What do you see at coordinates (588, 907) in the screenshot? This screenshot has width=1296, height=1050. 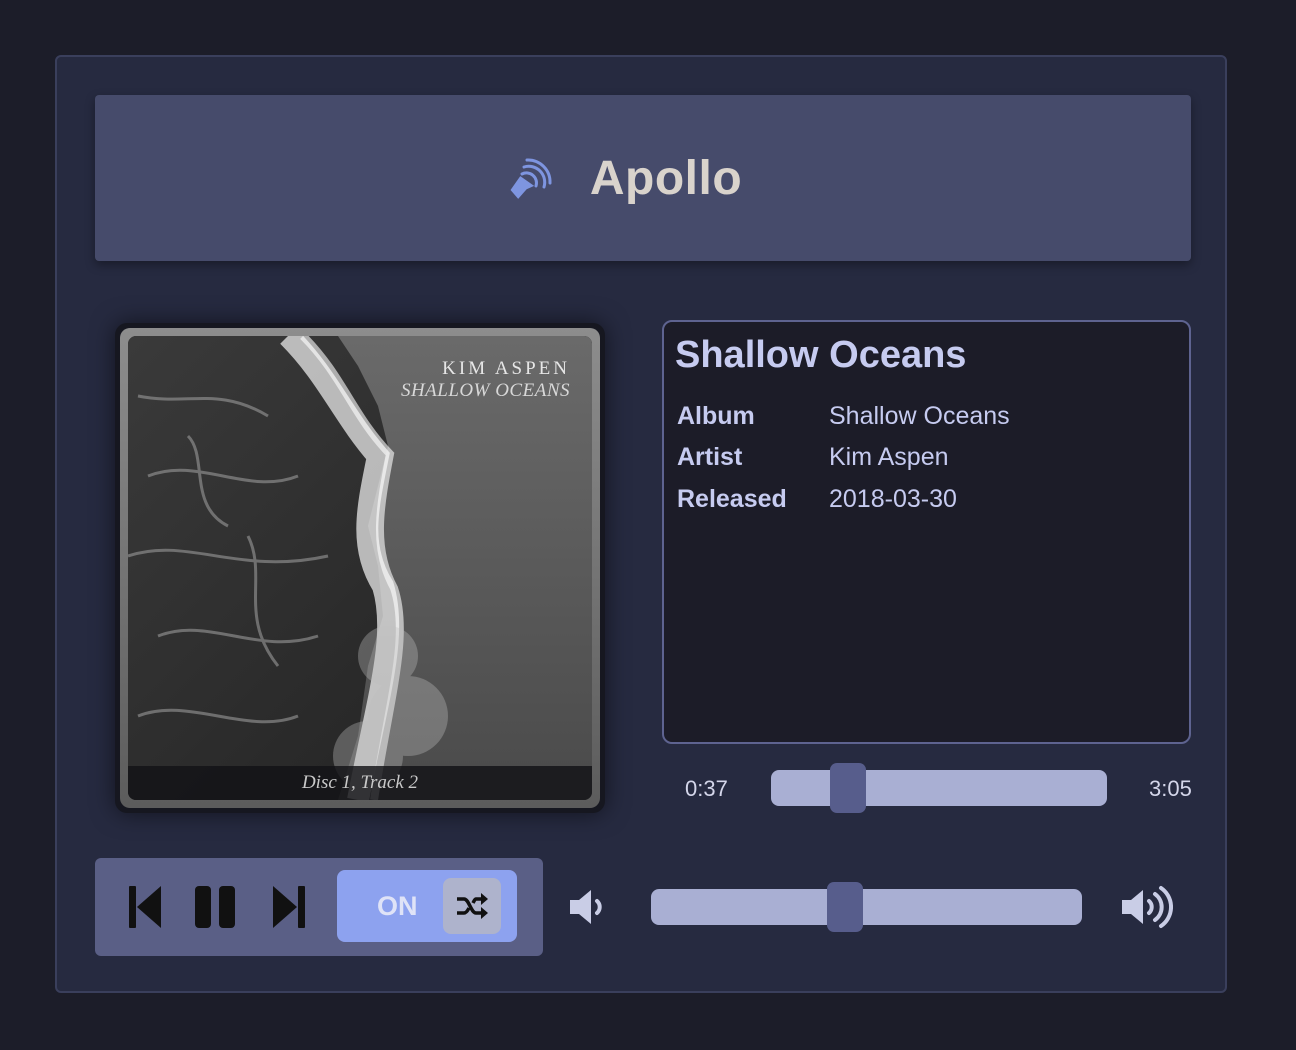 I see `volume-low-icon` at bounding box center [588, 907].